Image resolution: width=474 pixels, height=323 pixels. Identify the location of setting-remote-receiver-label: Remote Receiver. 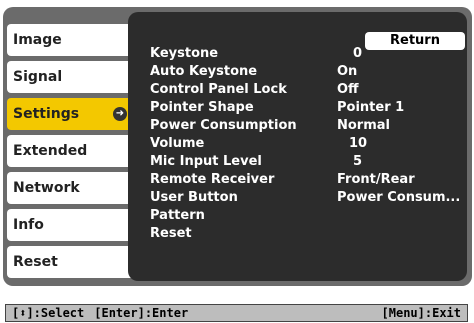
(212, 180).